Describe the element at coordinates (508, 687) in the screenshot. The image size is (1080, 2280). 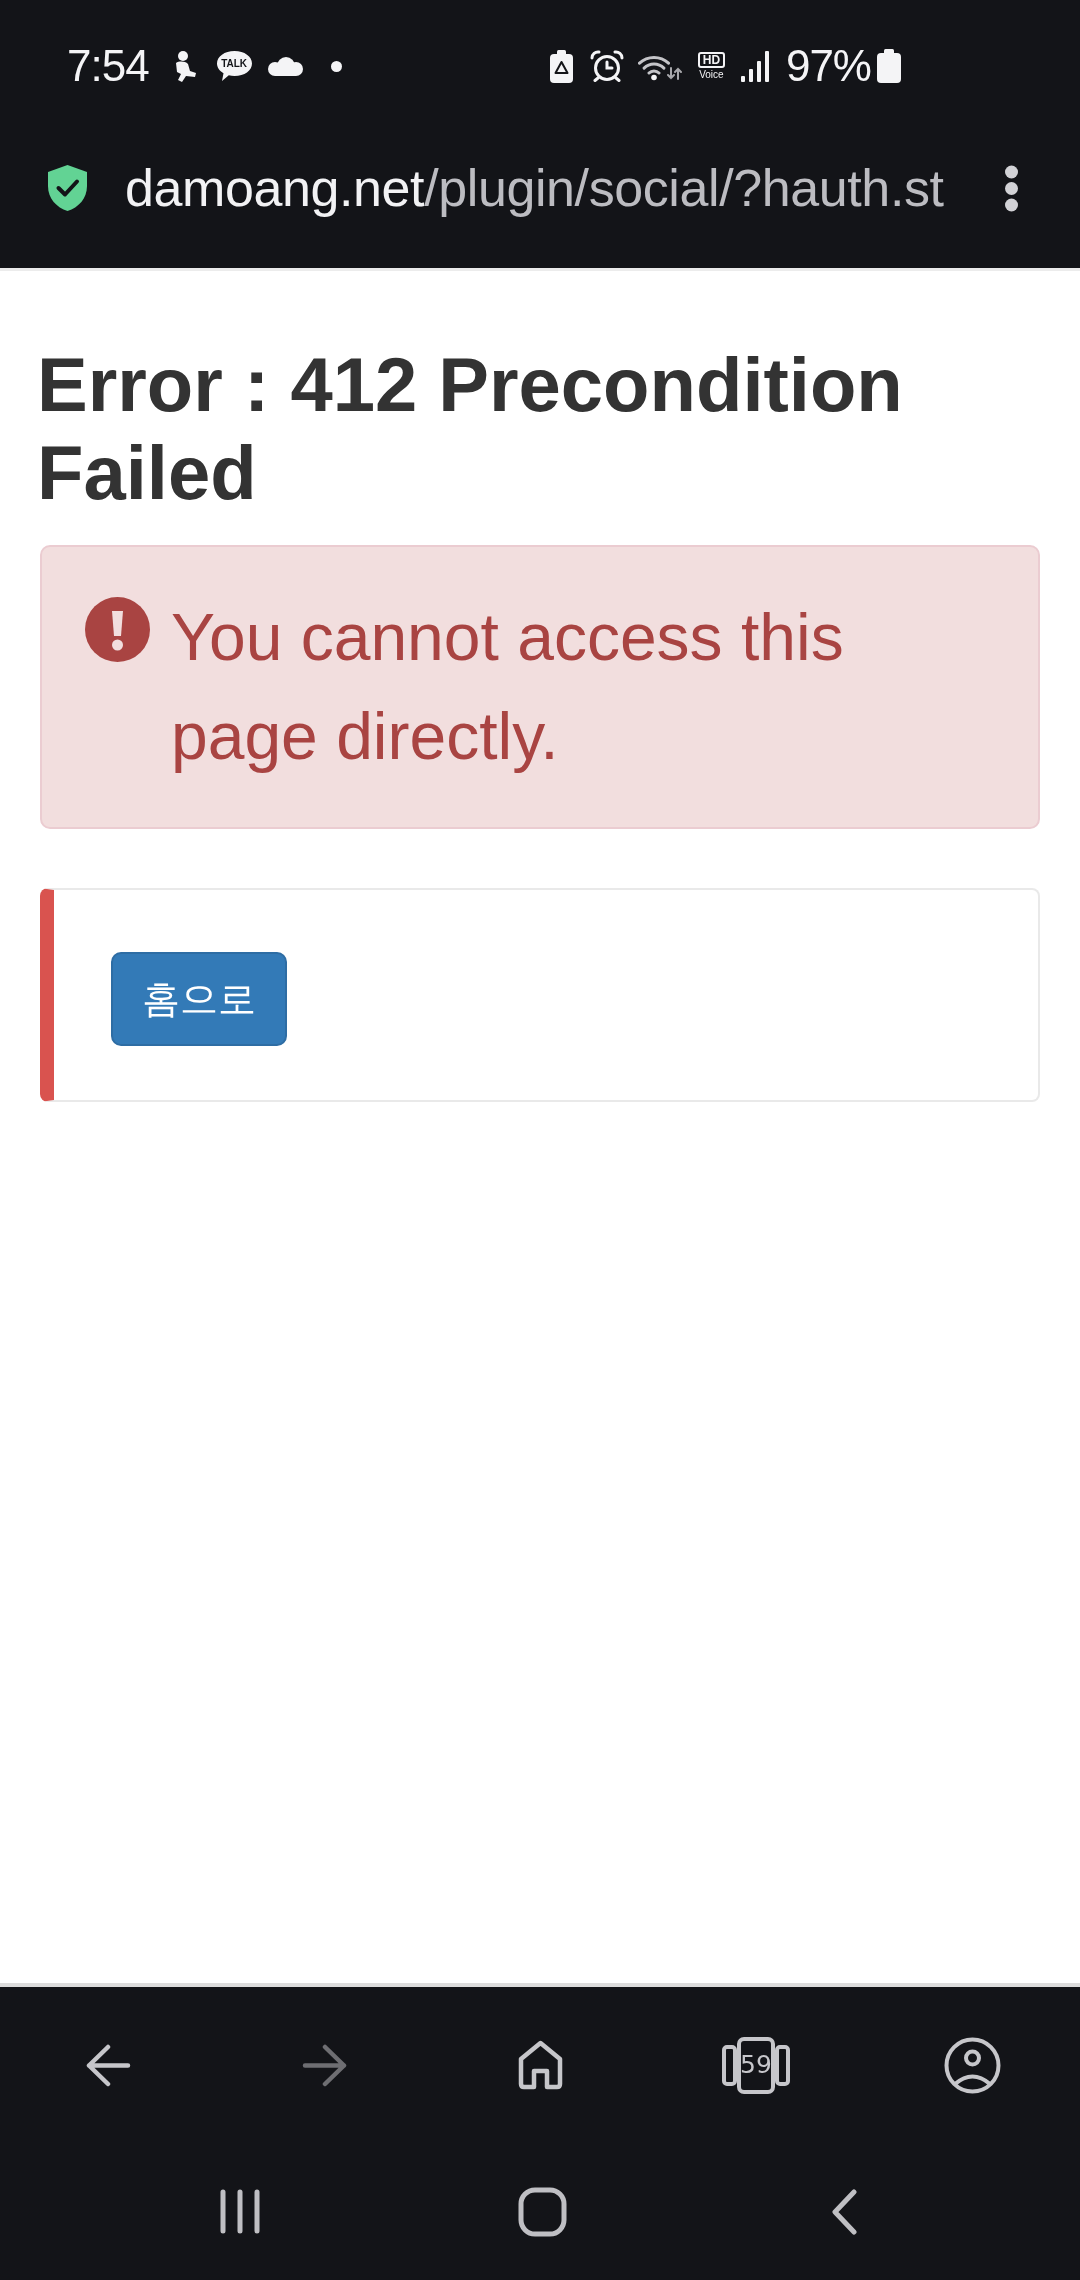
I see `alert-message: You cannot access this page directly.` at that location.